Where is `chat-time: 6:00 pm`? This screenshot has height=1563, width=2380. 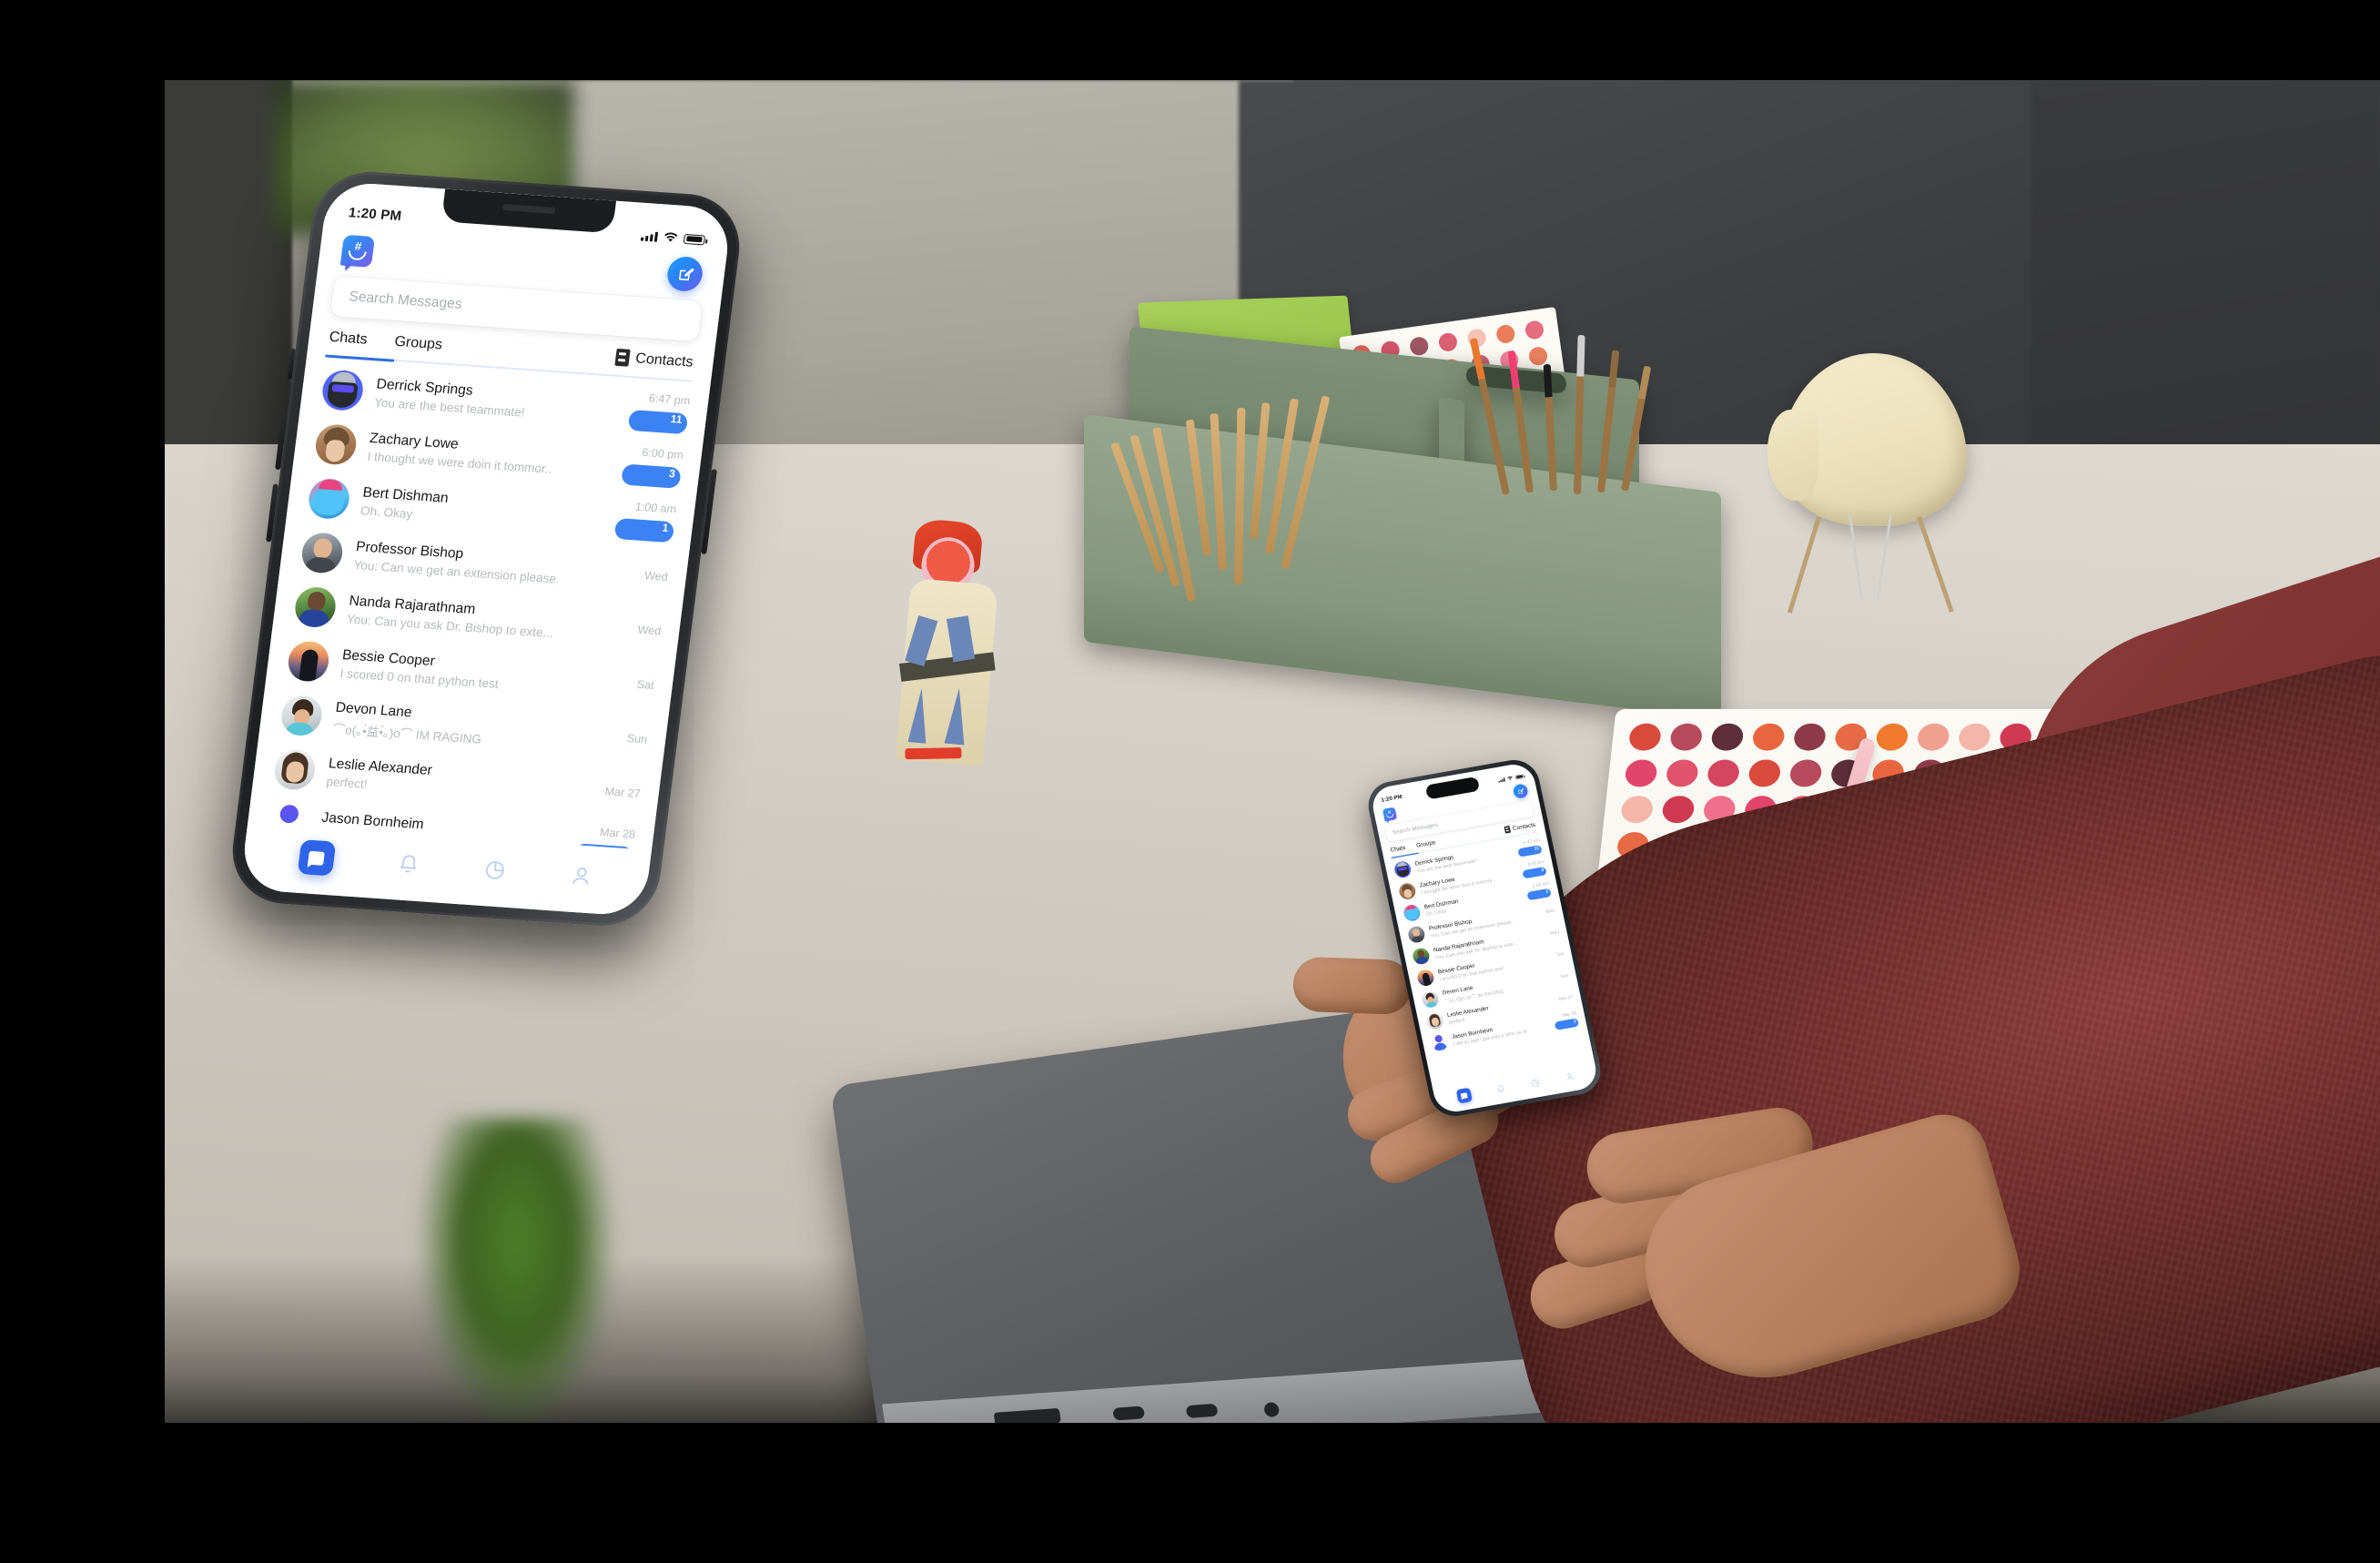 chat-time: 6:00 pm is located at coordinates (663, 453).